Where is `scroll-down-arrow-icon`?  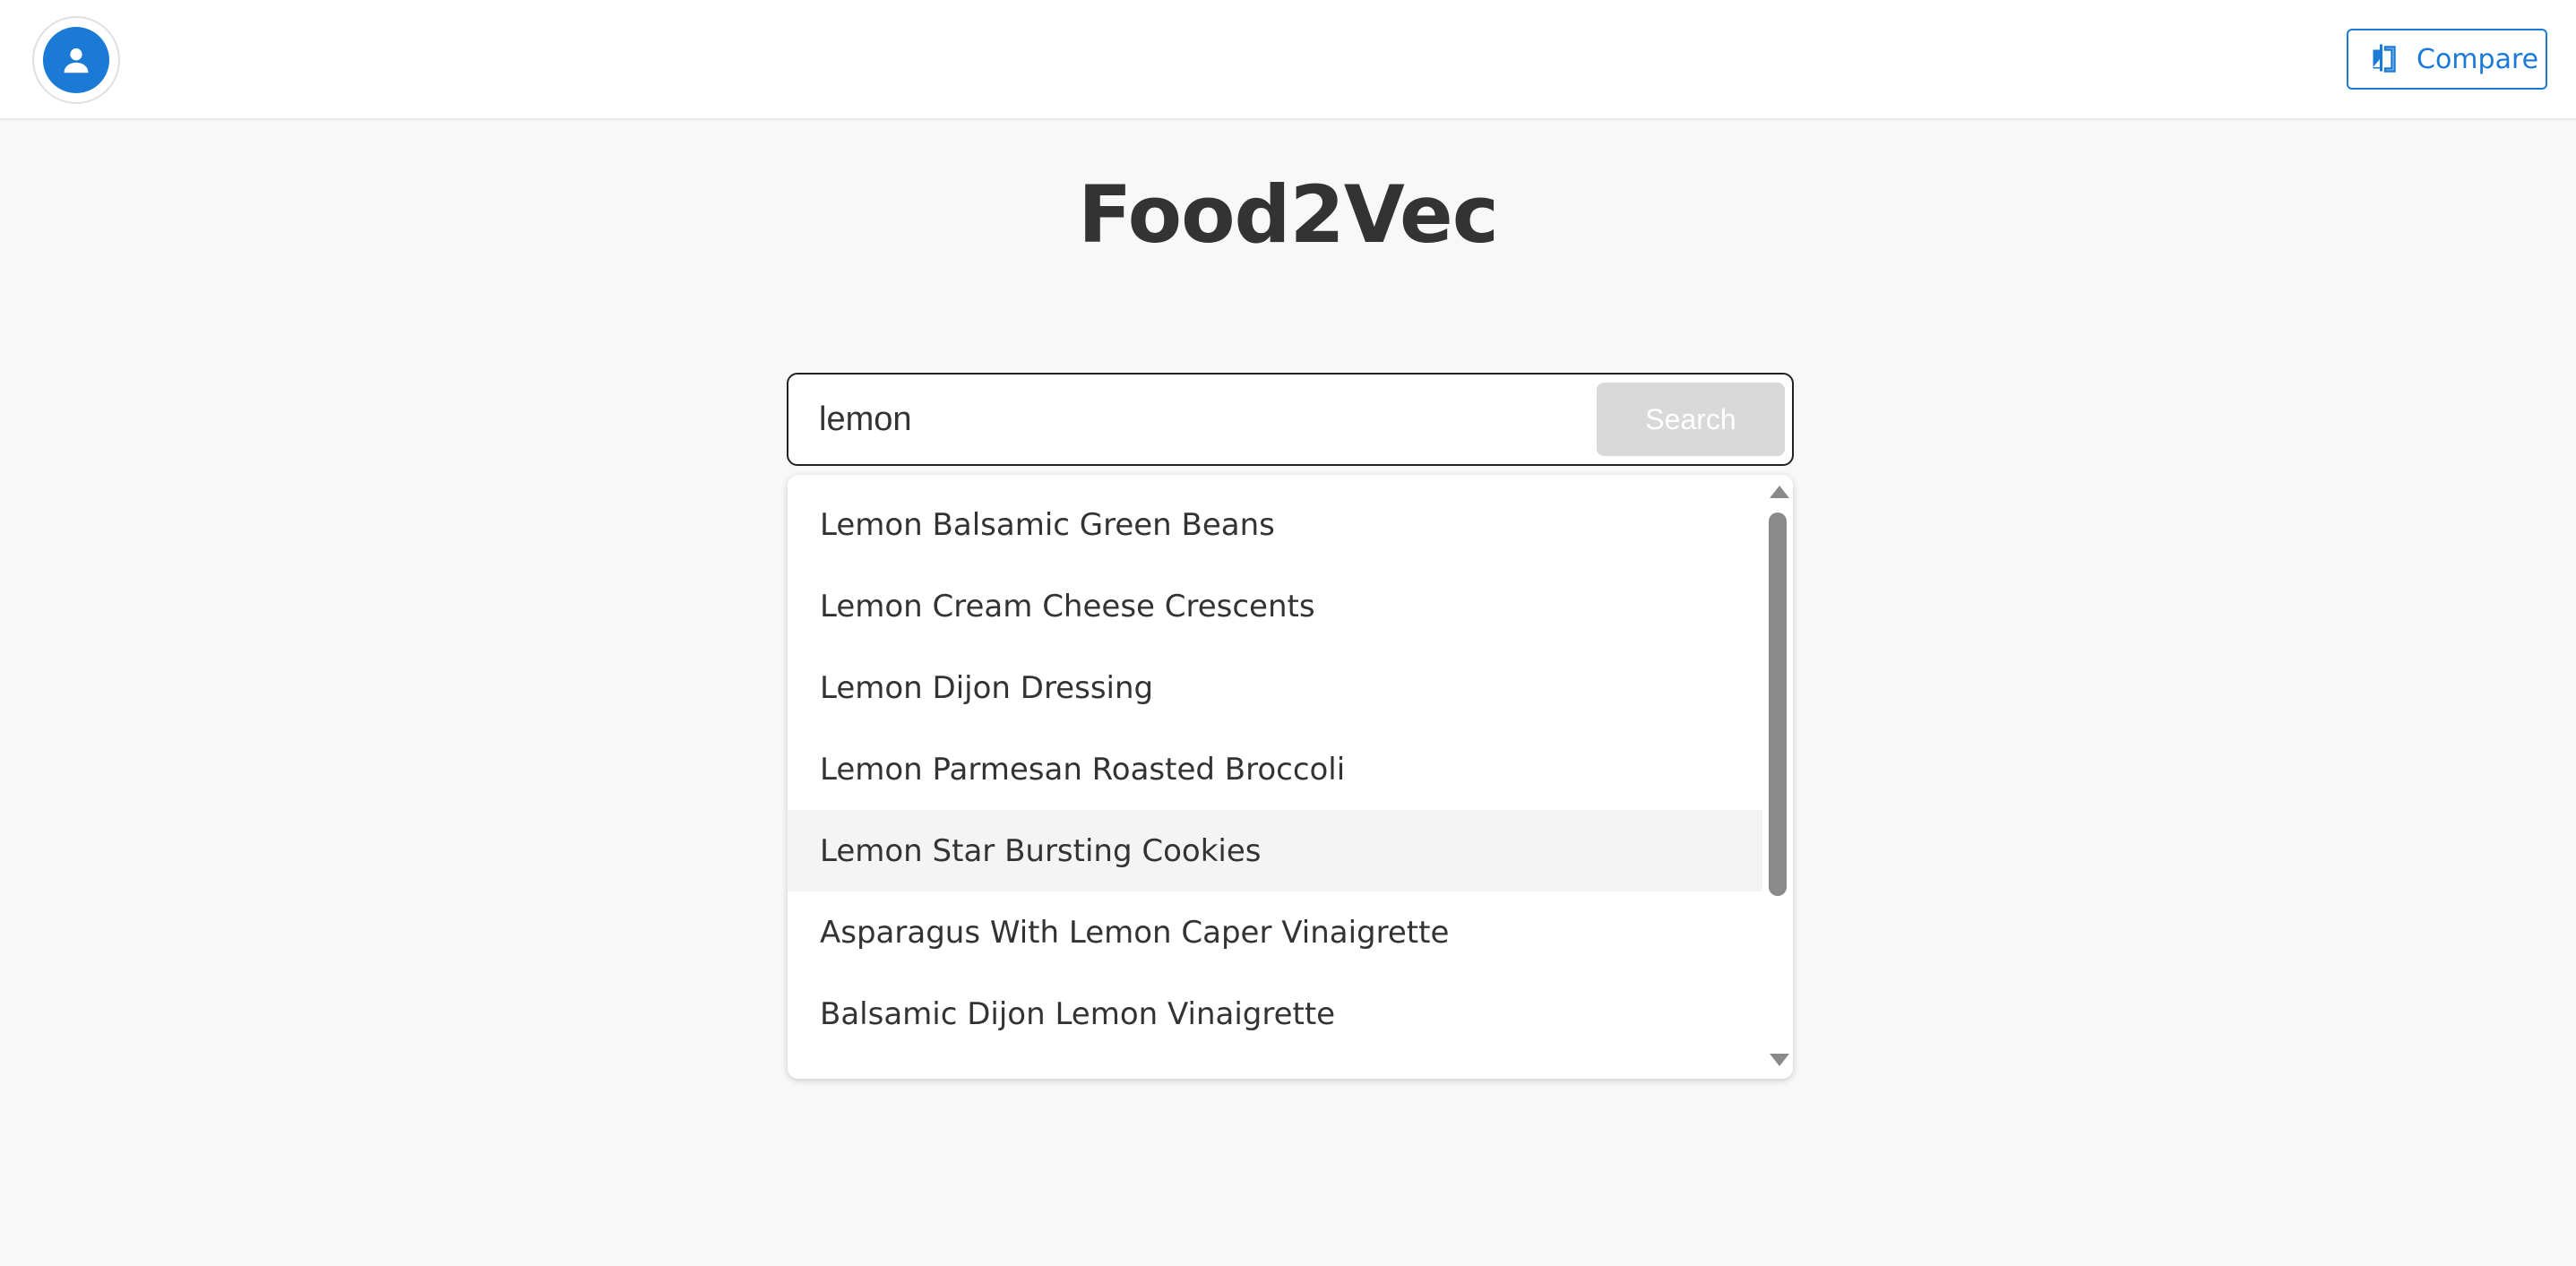 scroll-down-arrow-icon is located at coordinates (1779, 1060).